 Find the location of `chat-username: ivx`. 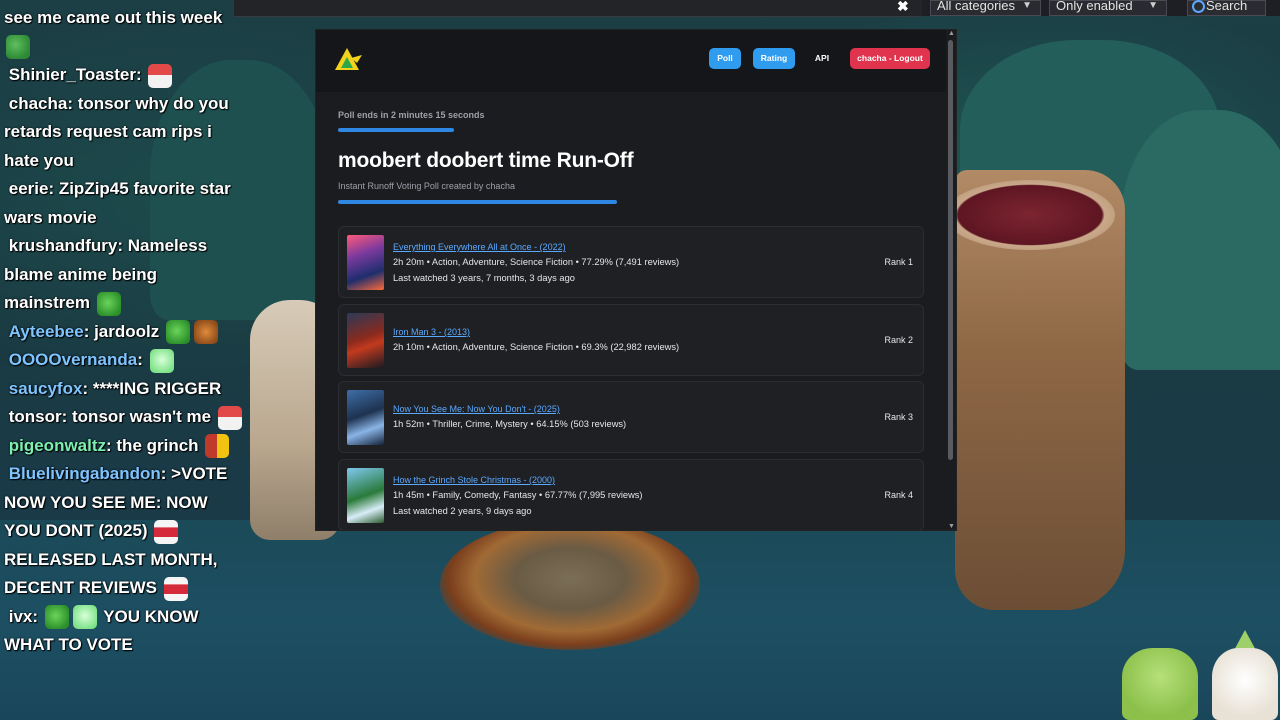

chat-username: ivx is located at coordinates (20, 616).